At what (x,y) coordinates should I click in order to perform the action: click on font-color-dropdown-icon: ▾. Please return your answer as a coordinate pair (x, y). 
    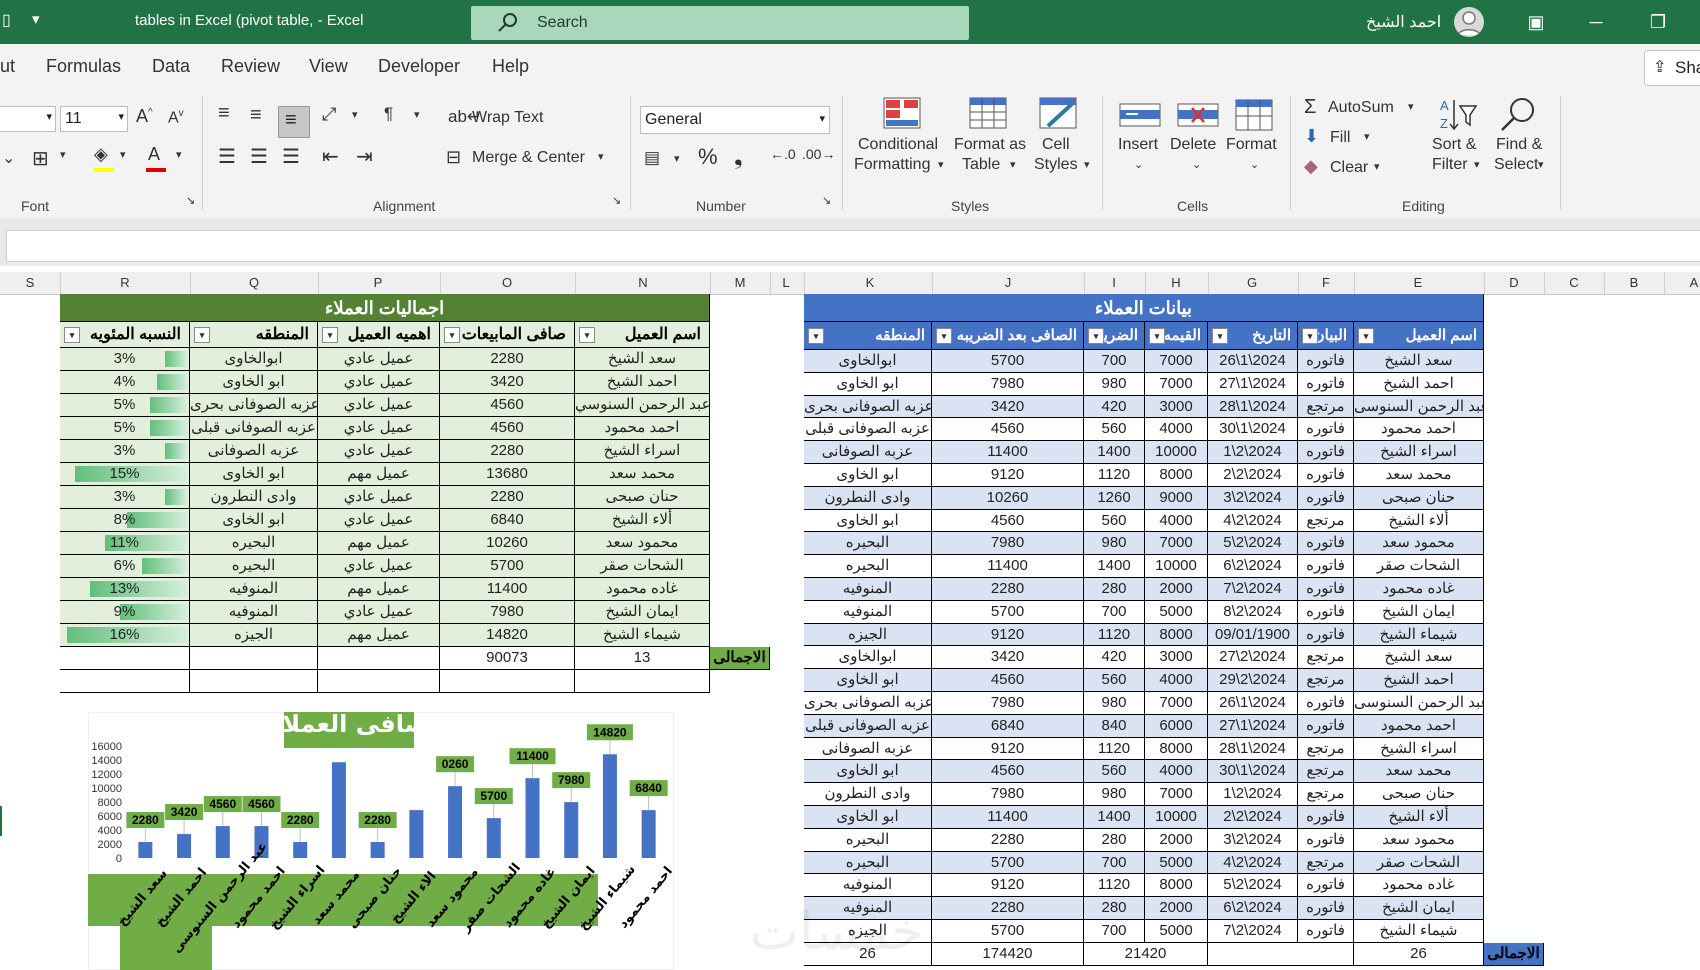
    Looking at the image, I should click on (179, 154).